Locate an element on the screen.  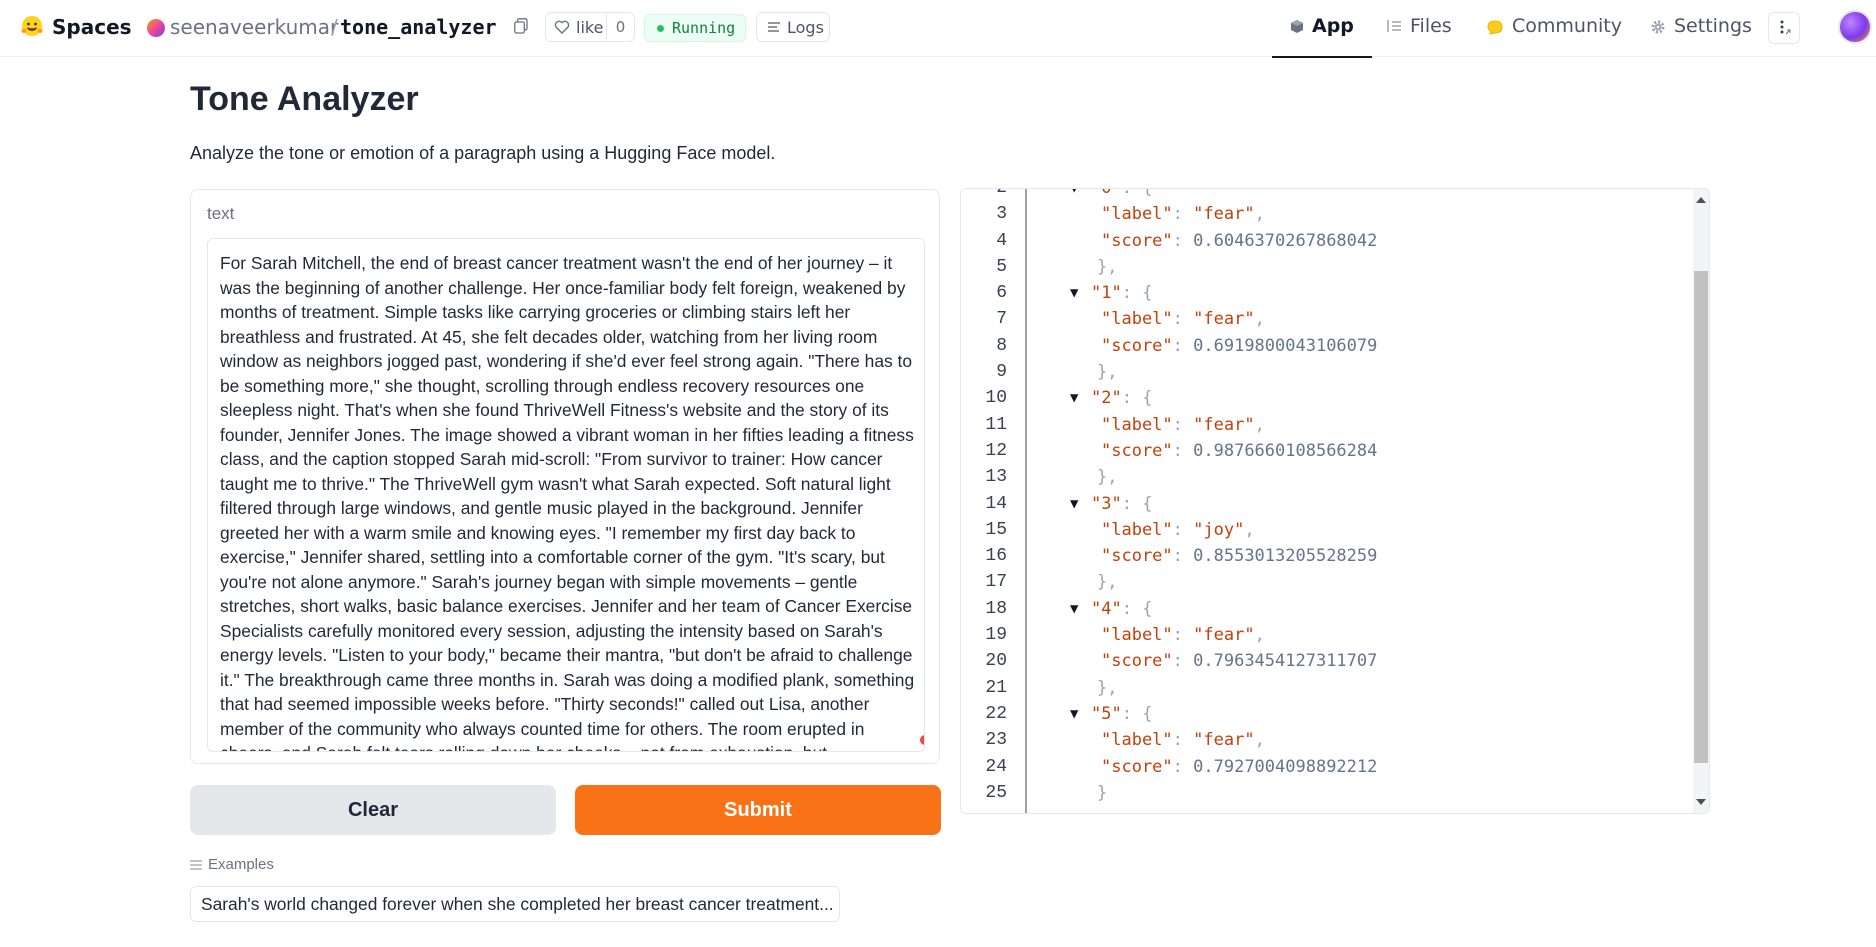
tab-label: Settings is located at coordinates (1713, 26).